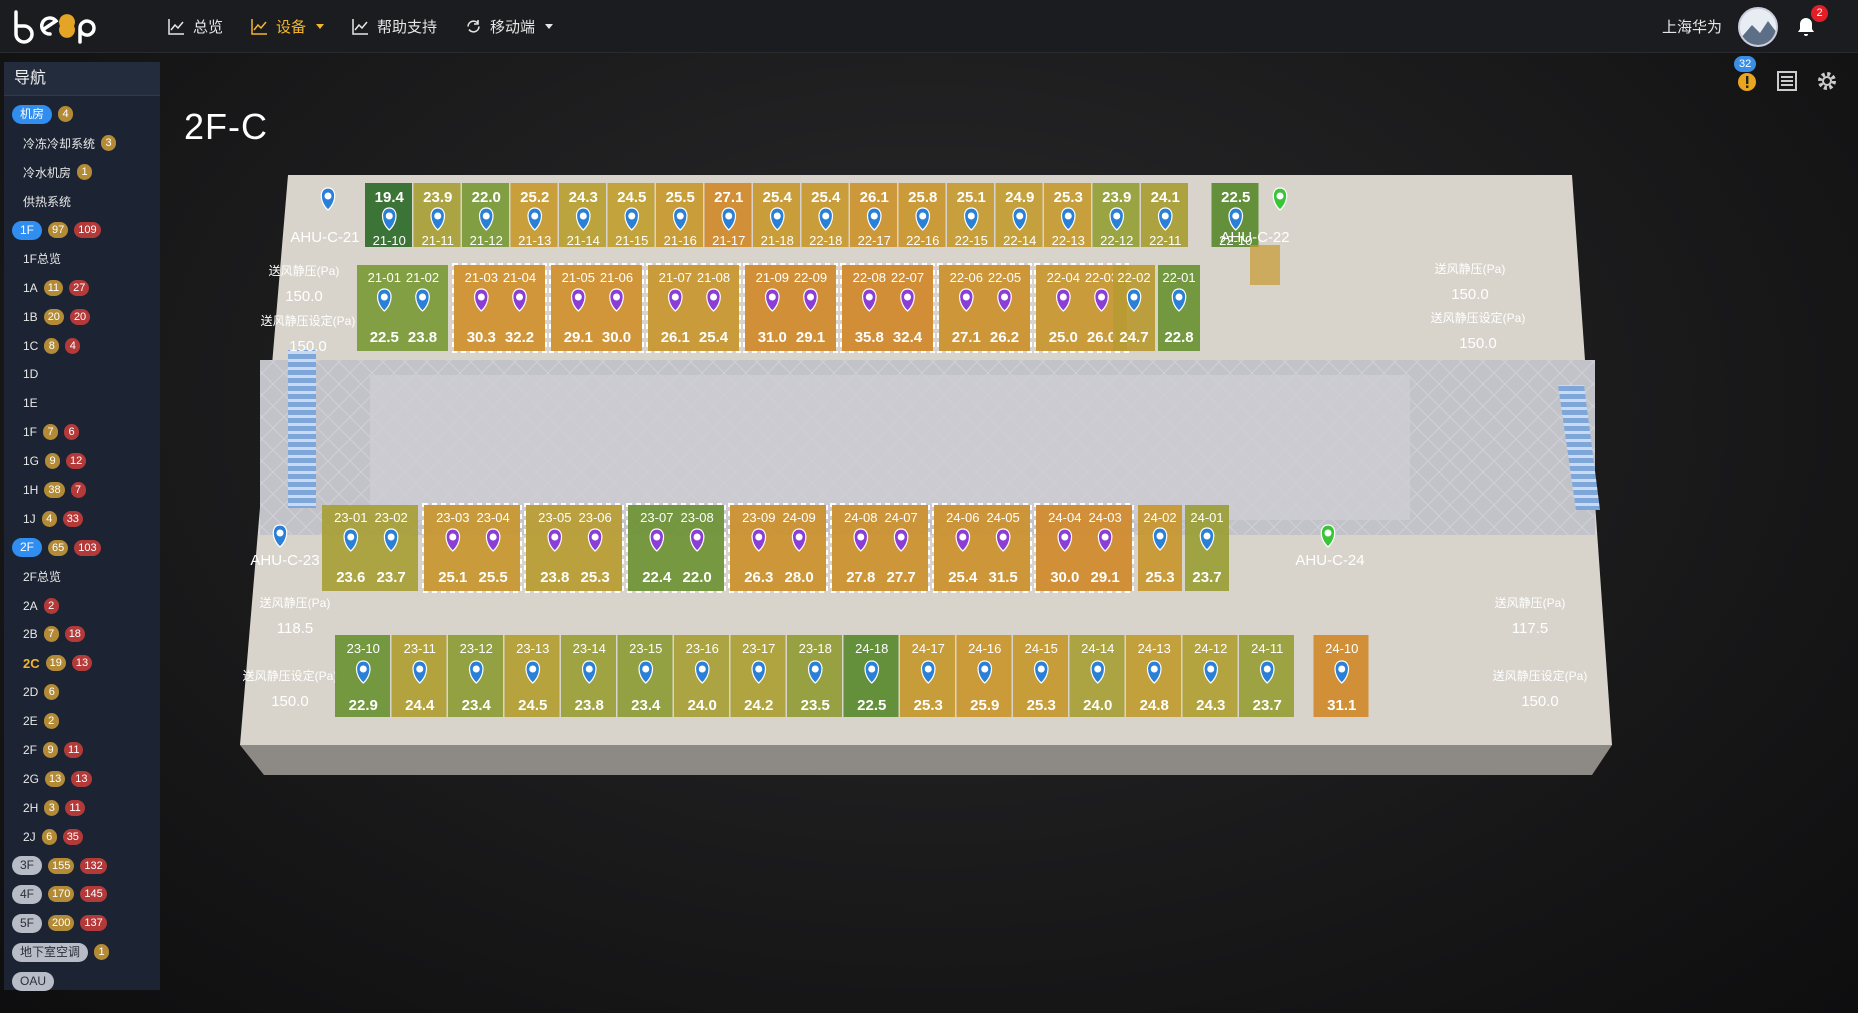 Image resolution: width=1858 pixels, height=1013 pixels. What do you see at coordinates (438, 240) in the screenshot?
I see `room-id-21-11: 21-11` at bounding box center [438, 240].